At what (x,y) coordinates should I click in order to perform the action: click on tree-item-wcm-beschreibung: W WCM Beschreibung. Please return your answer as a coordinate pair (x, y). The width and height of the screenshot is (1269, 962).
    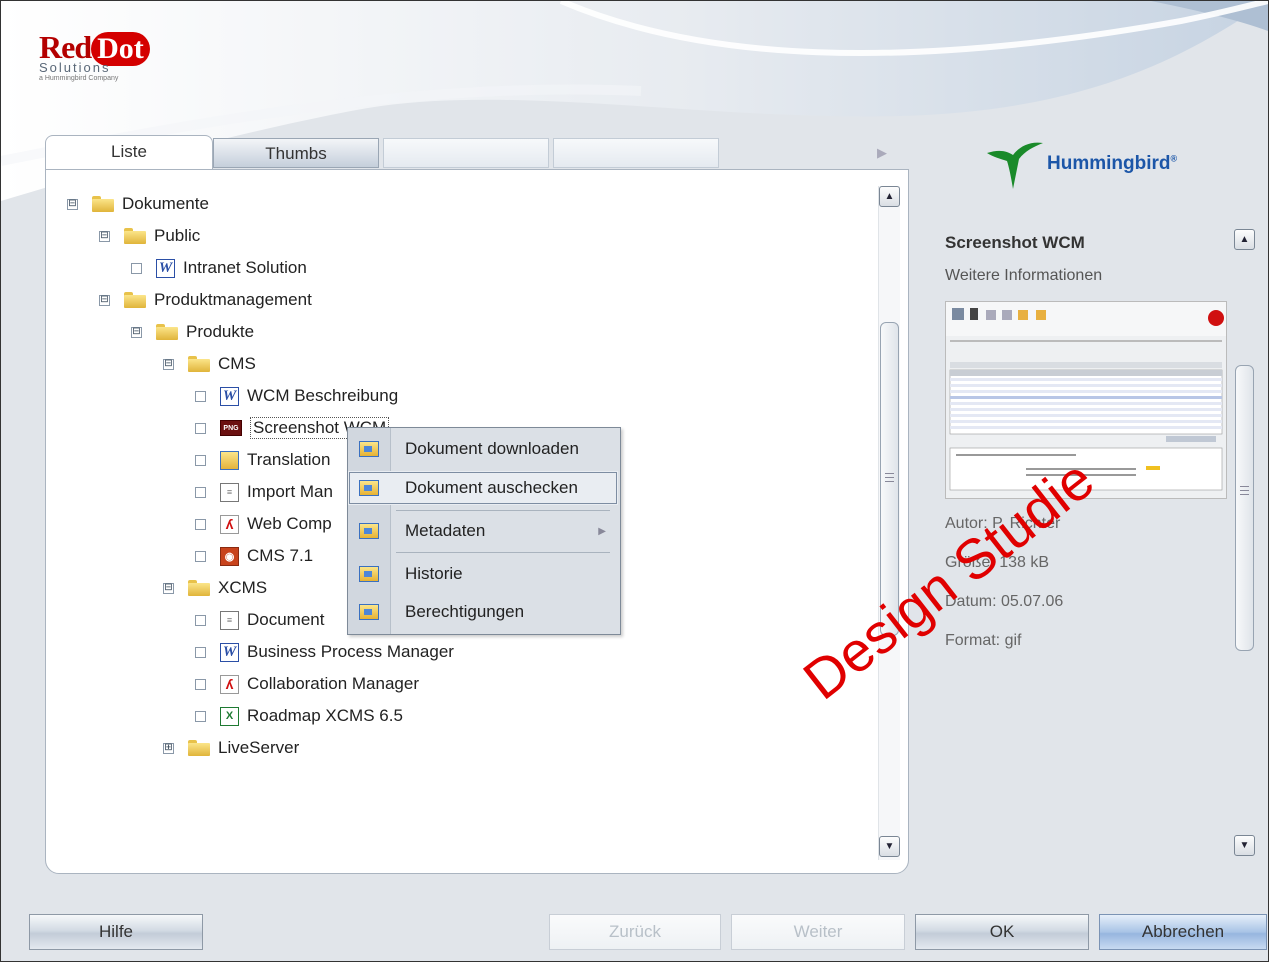
    Looking at the image, I should click on (296, 396).